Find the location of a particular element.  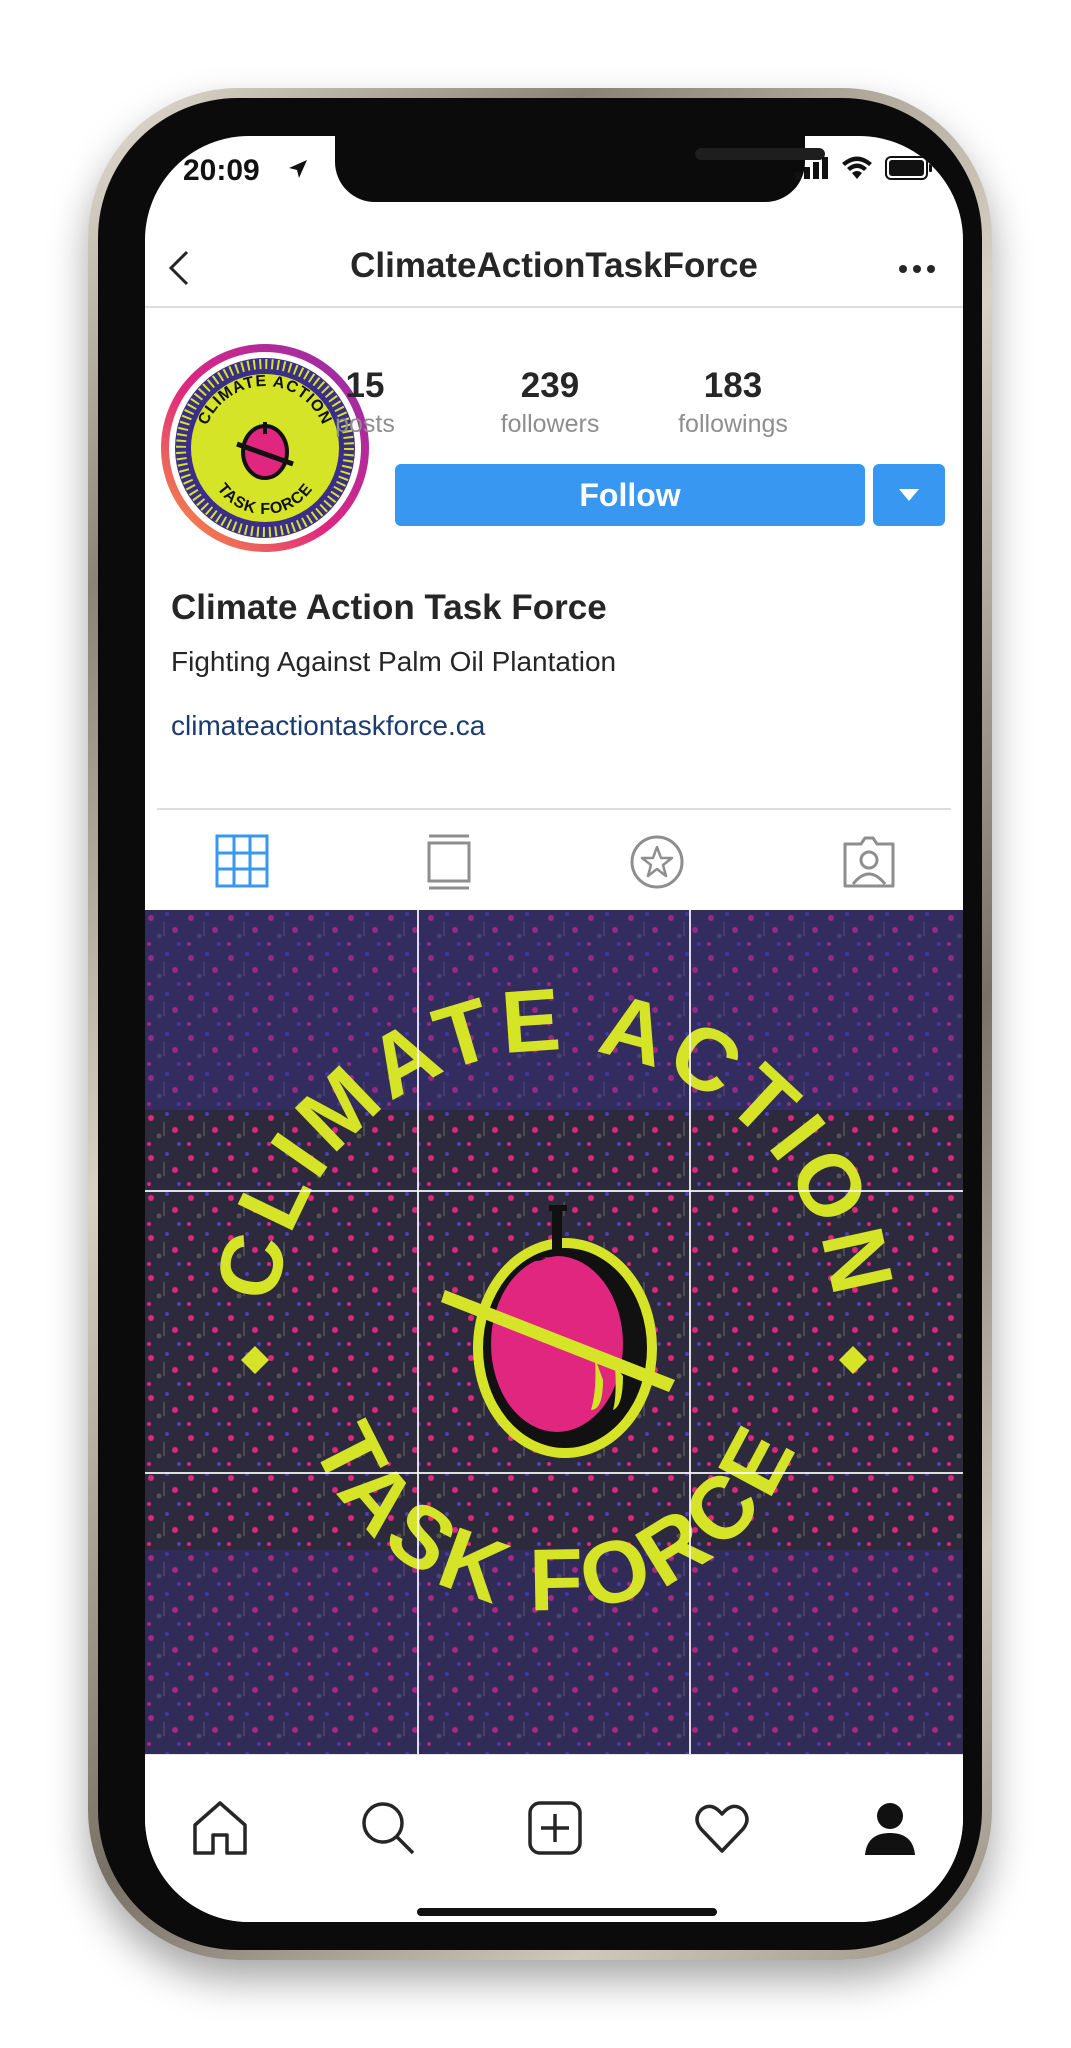

followings-count: 183 is located at coordinates (733, 385).